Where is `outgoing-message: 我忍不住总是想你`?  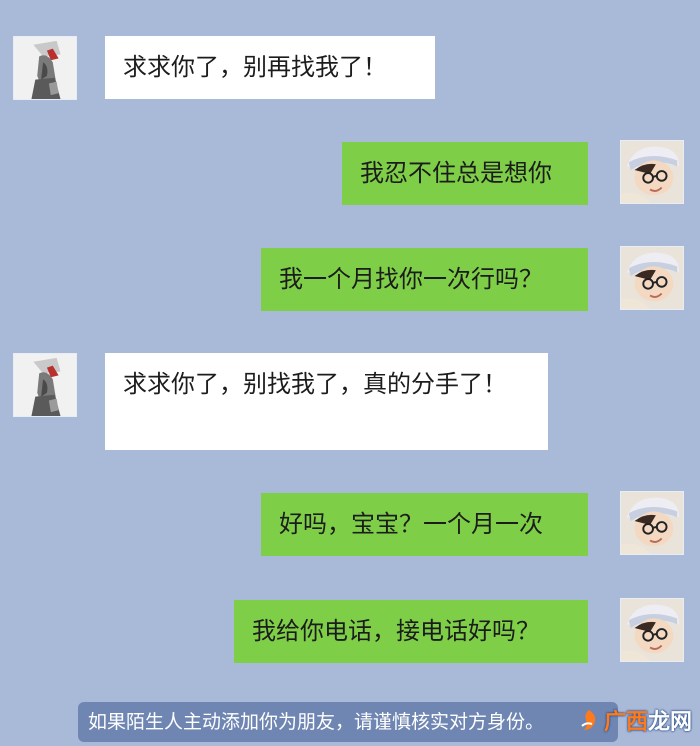 outgoing-message: 我忍不住总是想你 is located at coordinates (465, 173).